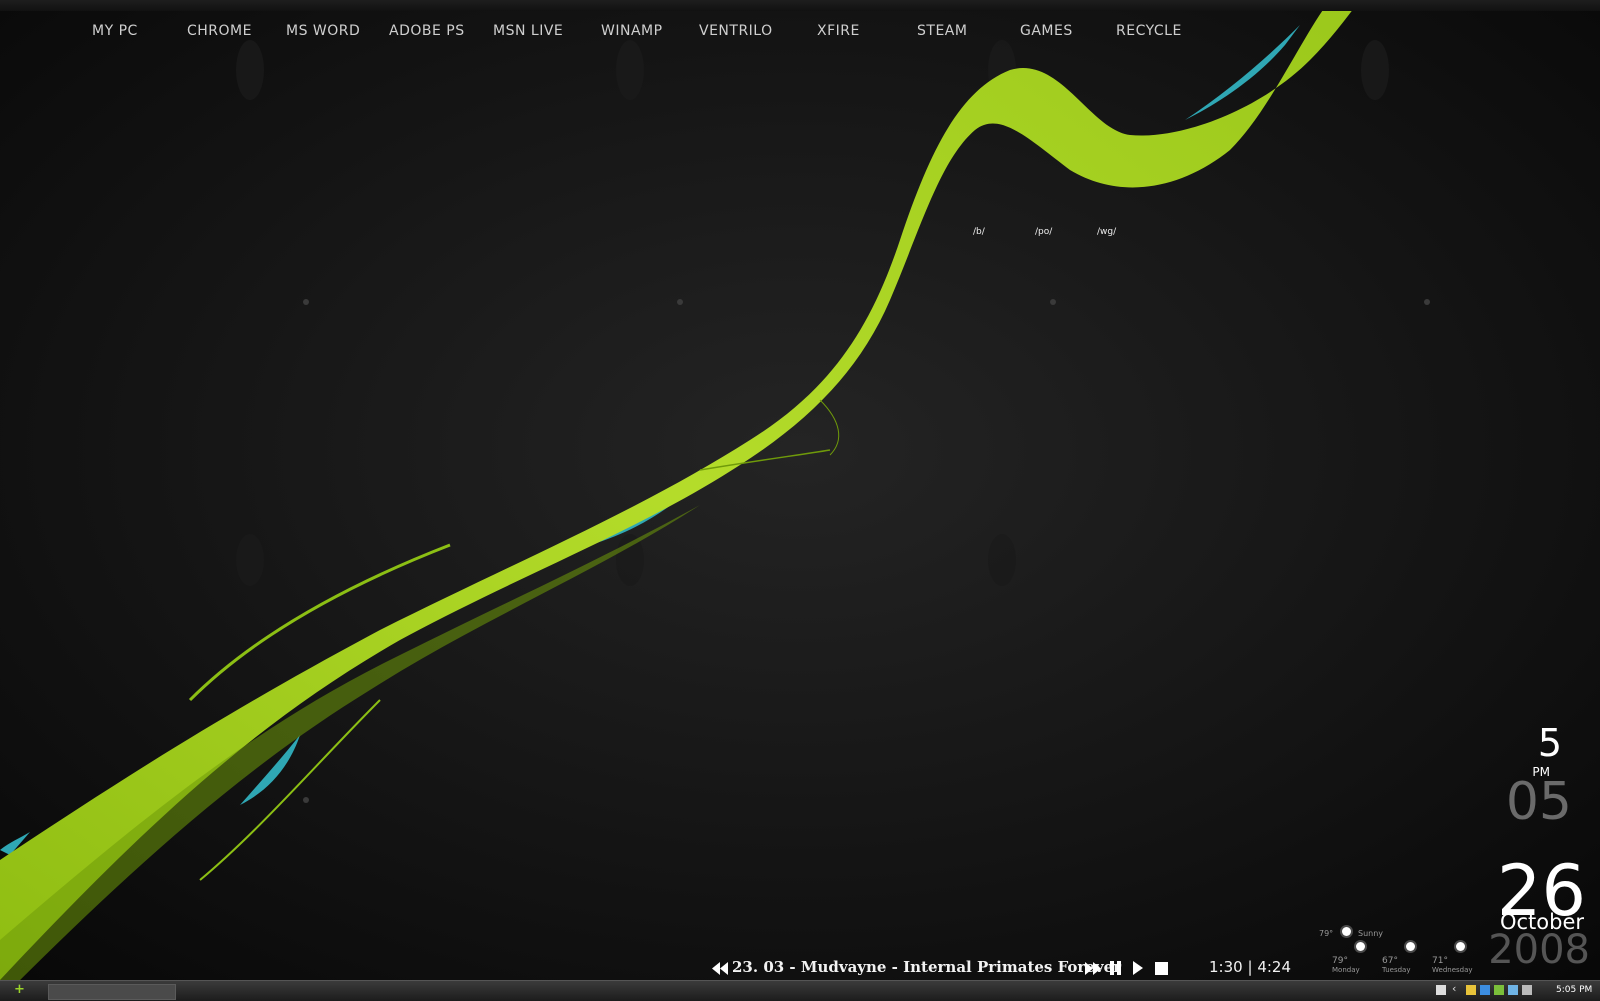 This screenshot has height=1001, width=1600. What do you see at coordinates (1138, 970) in the screenshot?
I see `play-icon` at bounding box center [1138, 970].